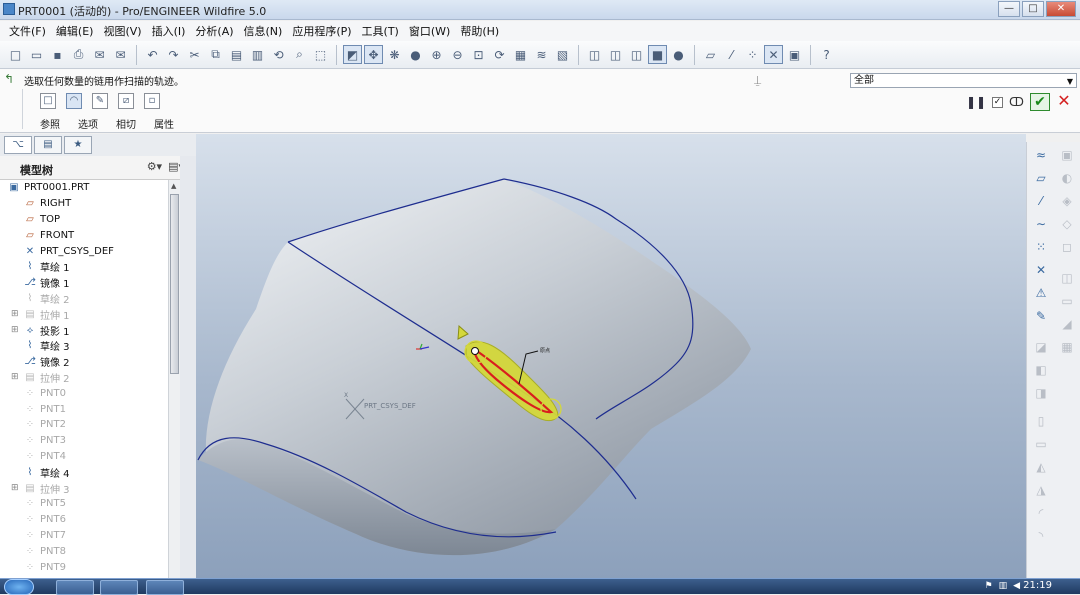  I want to click on network-icon: ▥, so click(1003, 586).